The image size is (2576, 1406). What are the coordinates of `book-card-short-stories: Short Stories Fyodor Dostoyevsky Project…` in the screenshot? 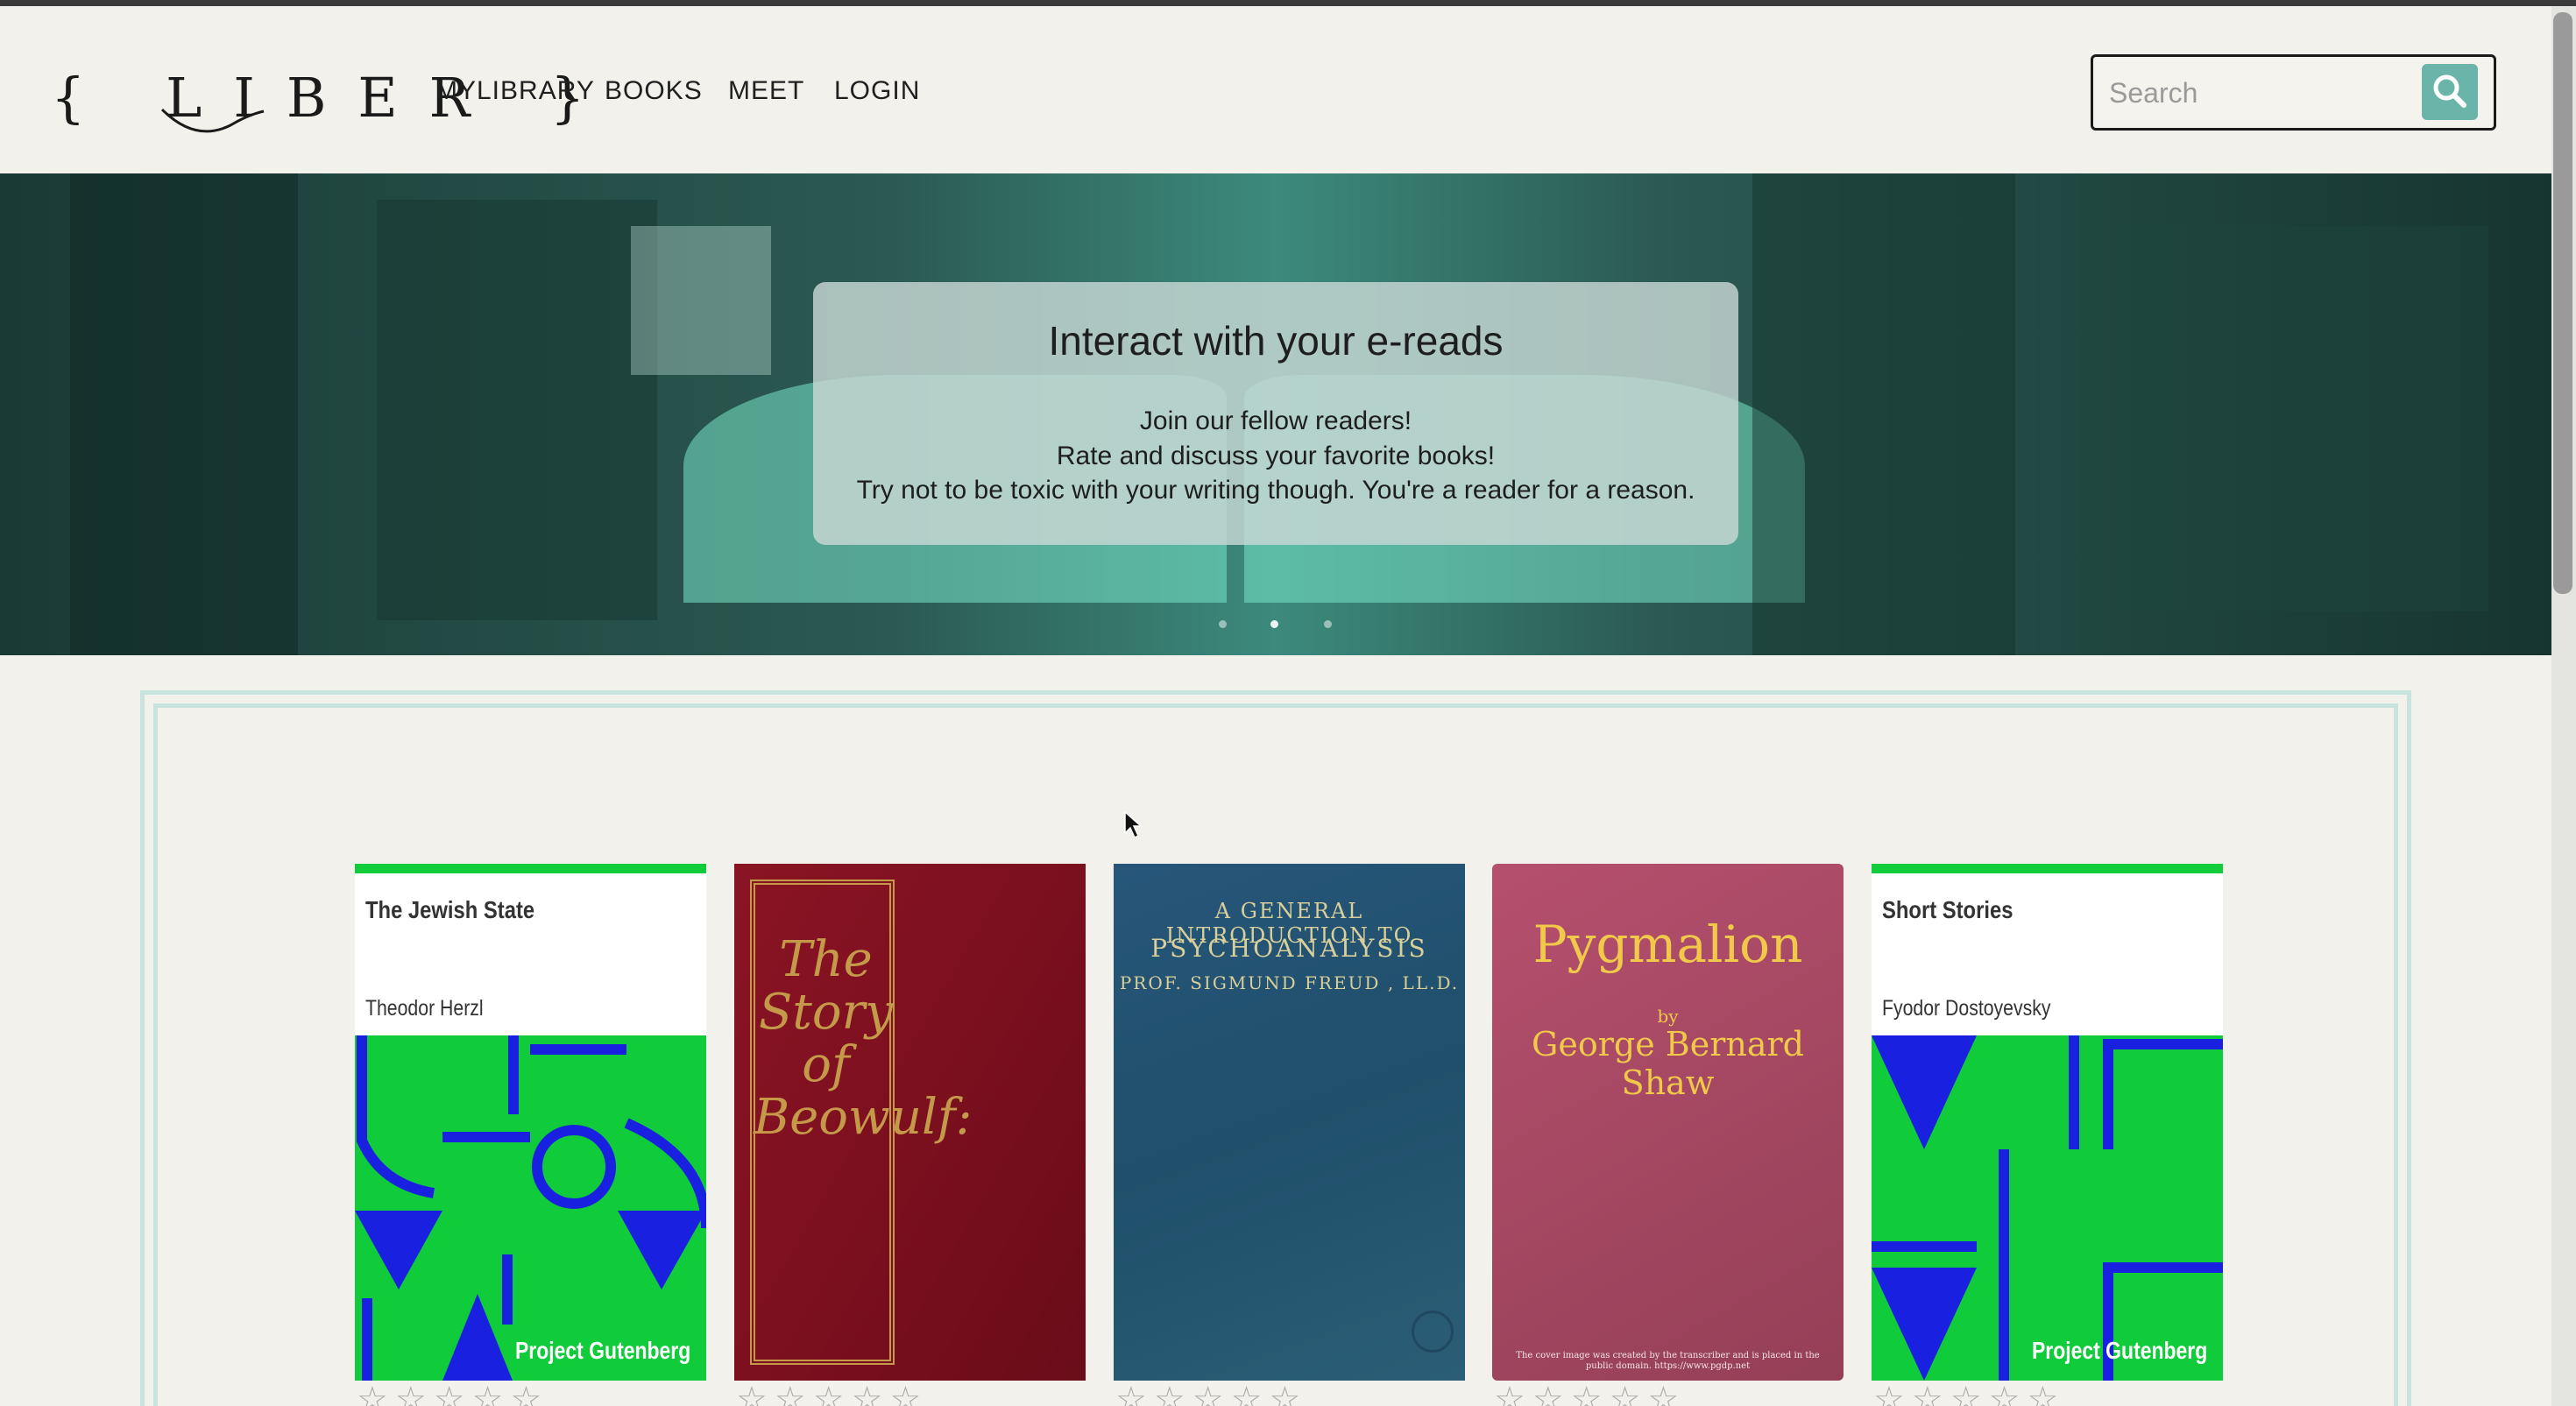 It's located at (2047, 1122).